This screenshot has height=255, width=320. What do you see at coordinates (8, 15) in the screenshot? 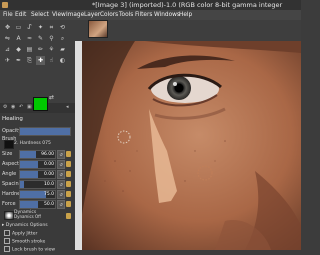
I see `menu-file: File` at bounding box center [8, 15].